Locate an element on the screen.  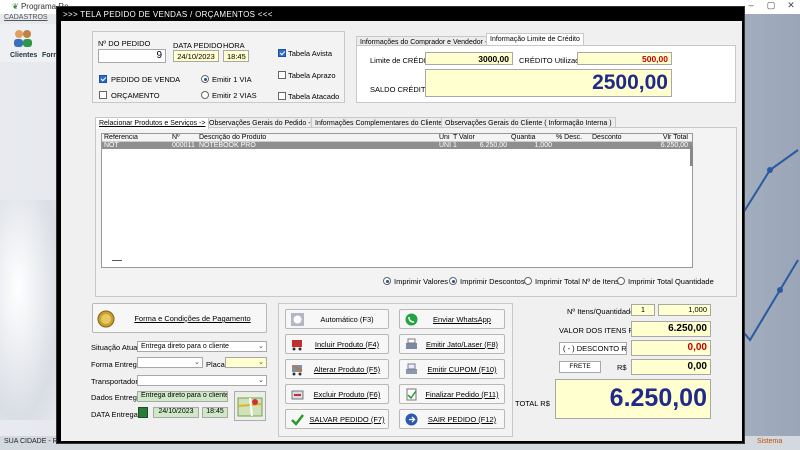
cart-add-icon is located at coordinates (297, 345).